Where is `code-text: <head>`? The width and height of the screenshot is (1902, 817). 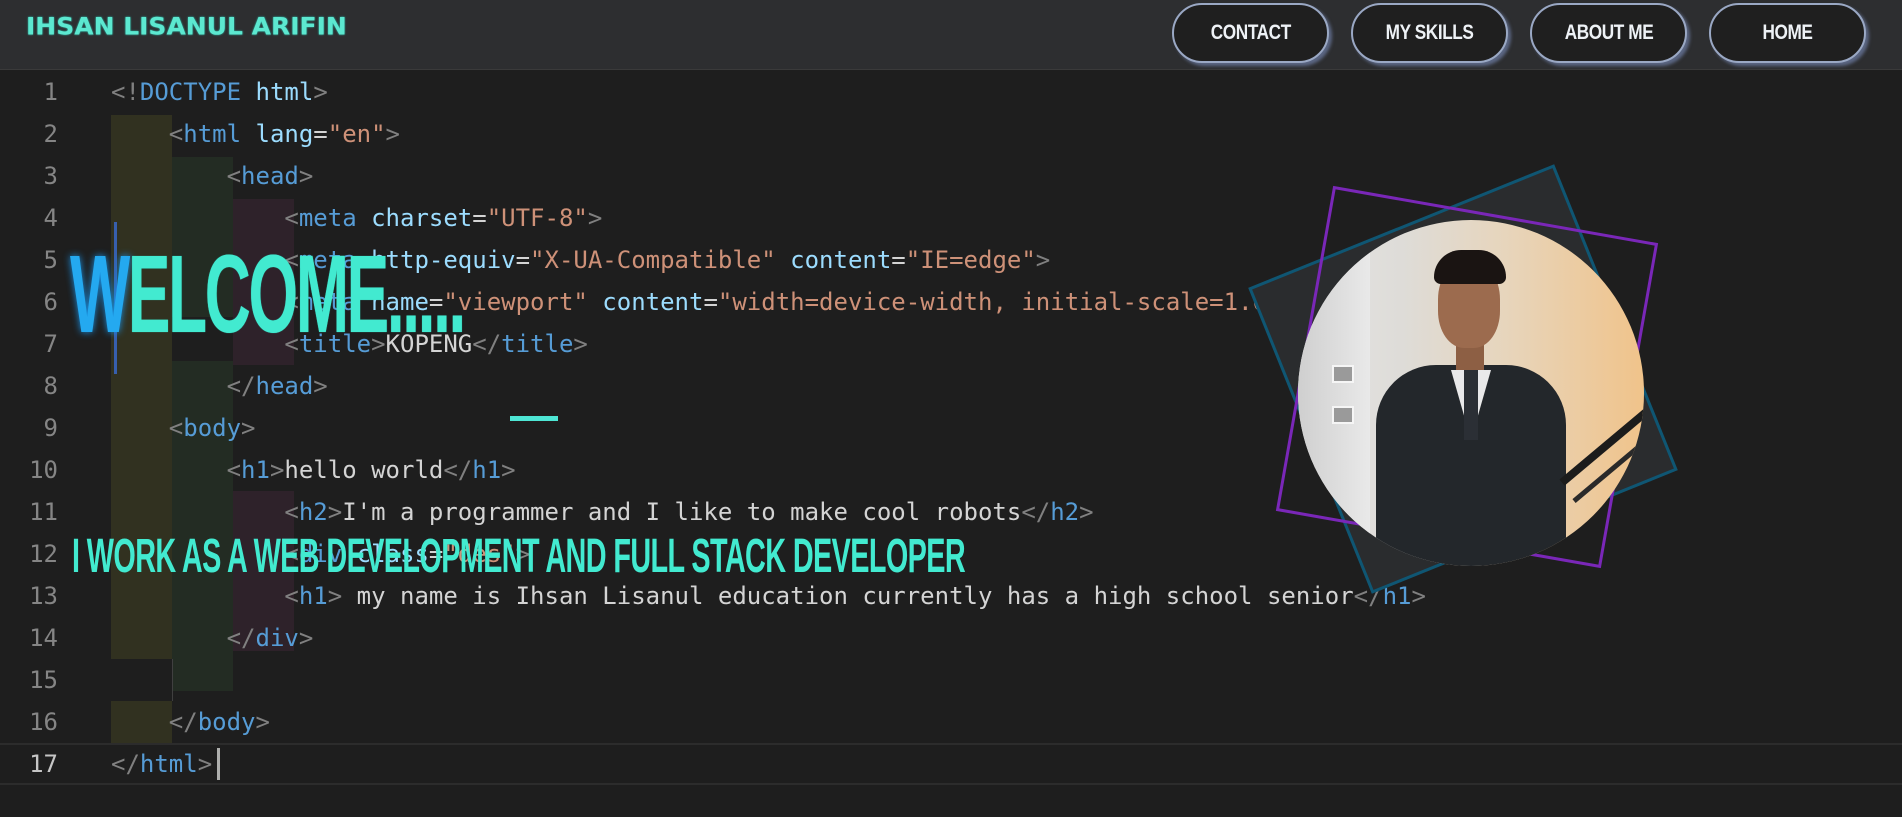 code-text: <head> is located at coordinates (270, 176).